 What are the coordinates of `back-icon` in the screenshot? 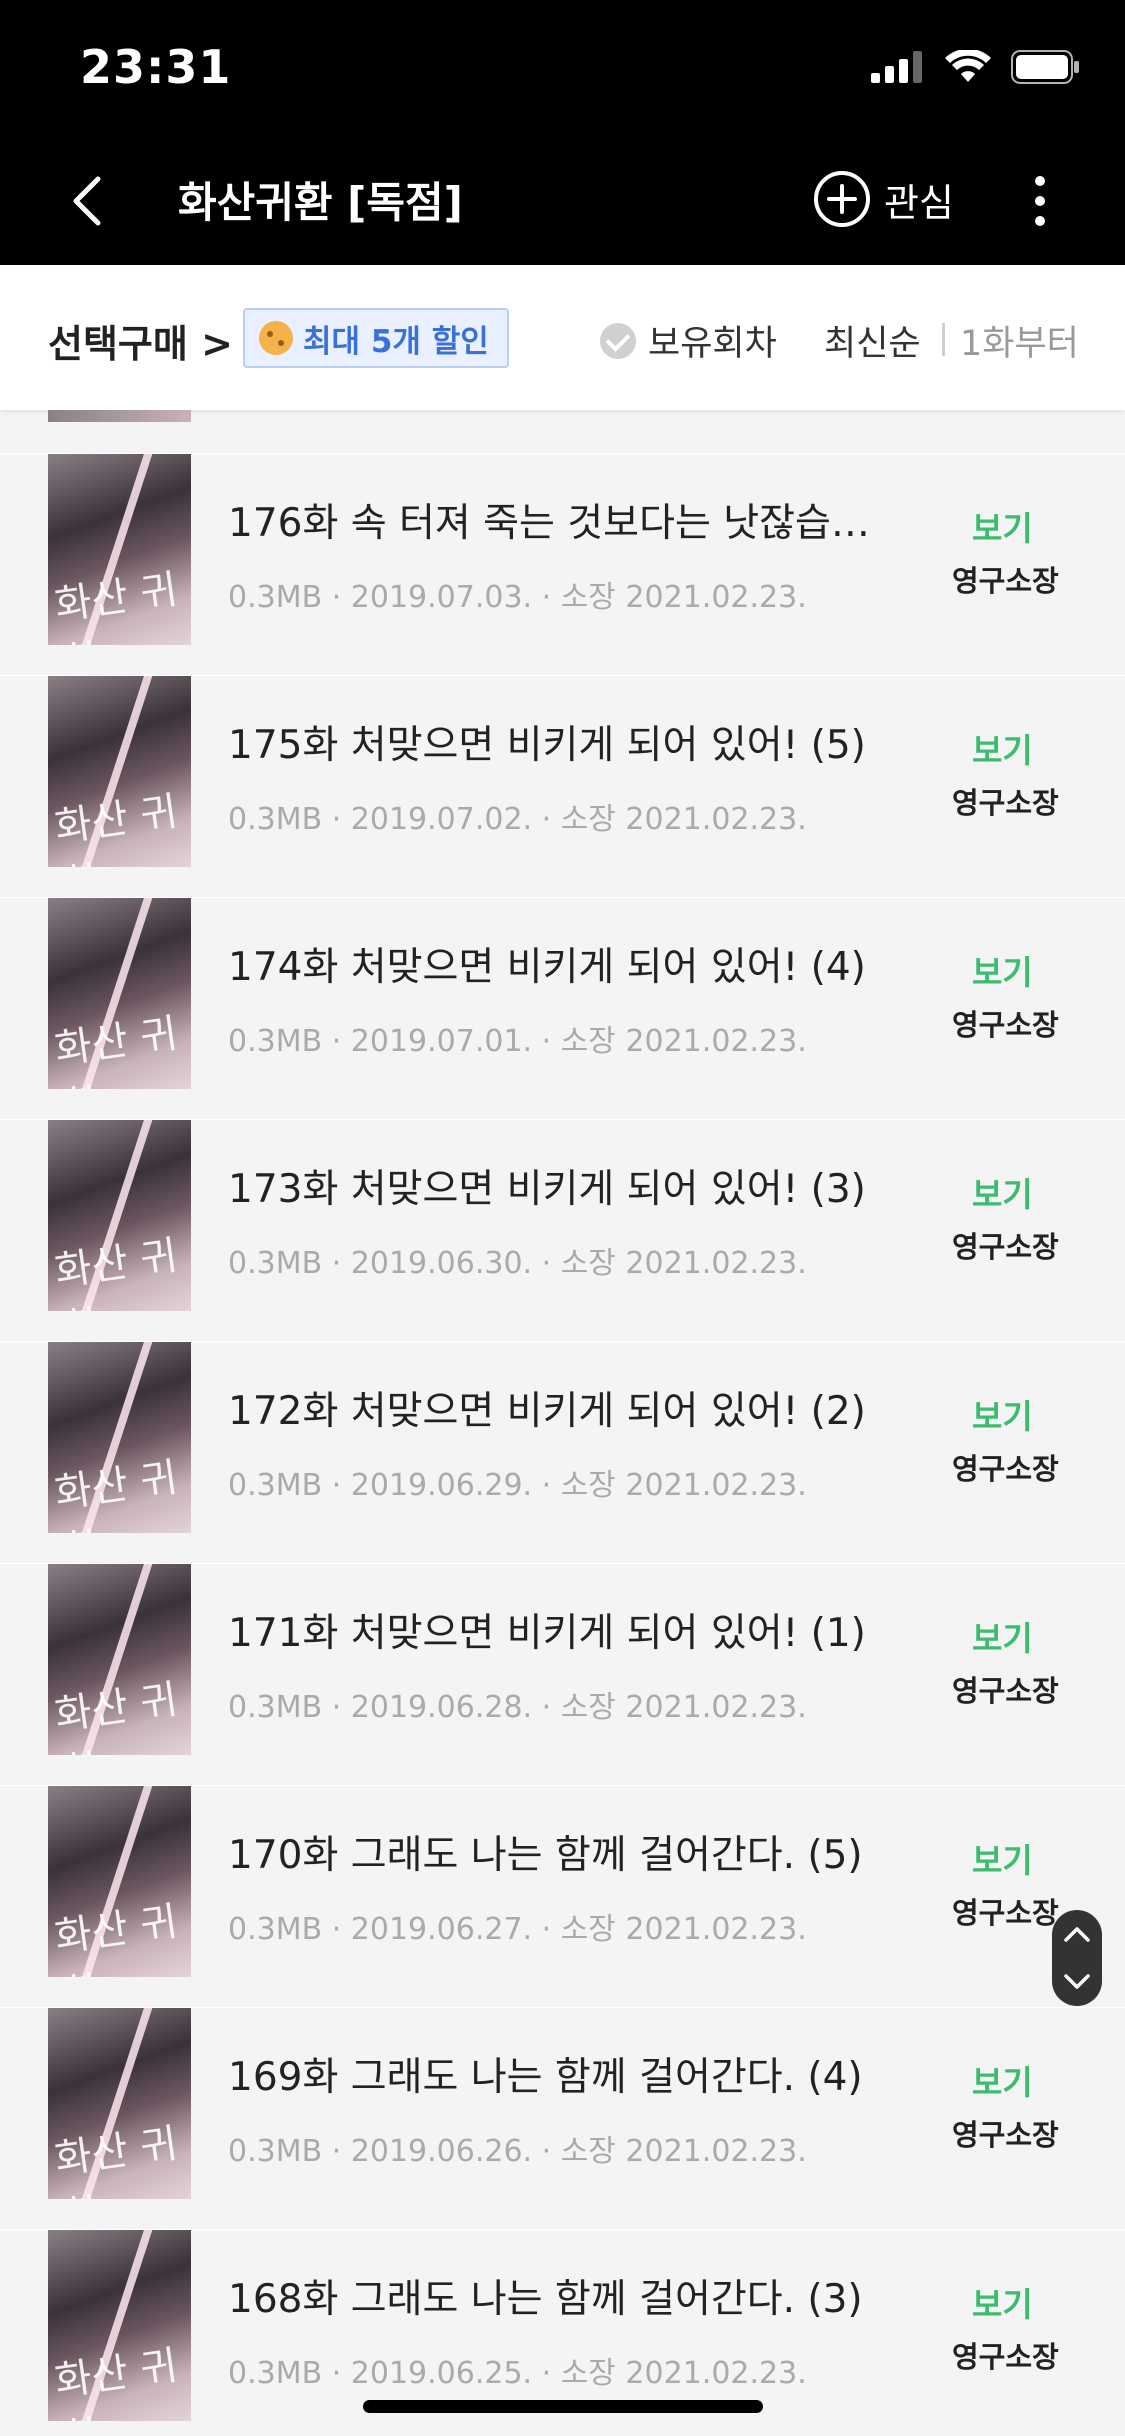 It's located at (90, 201).